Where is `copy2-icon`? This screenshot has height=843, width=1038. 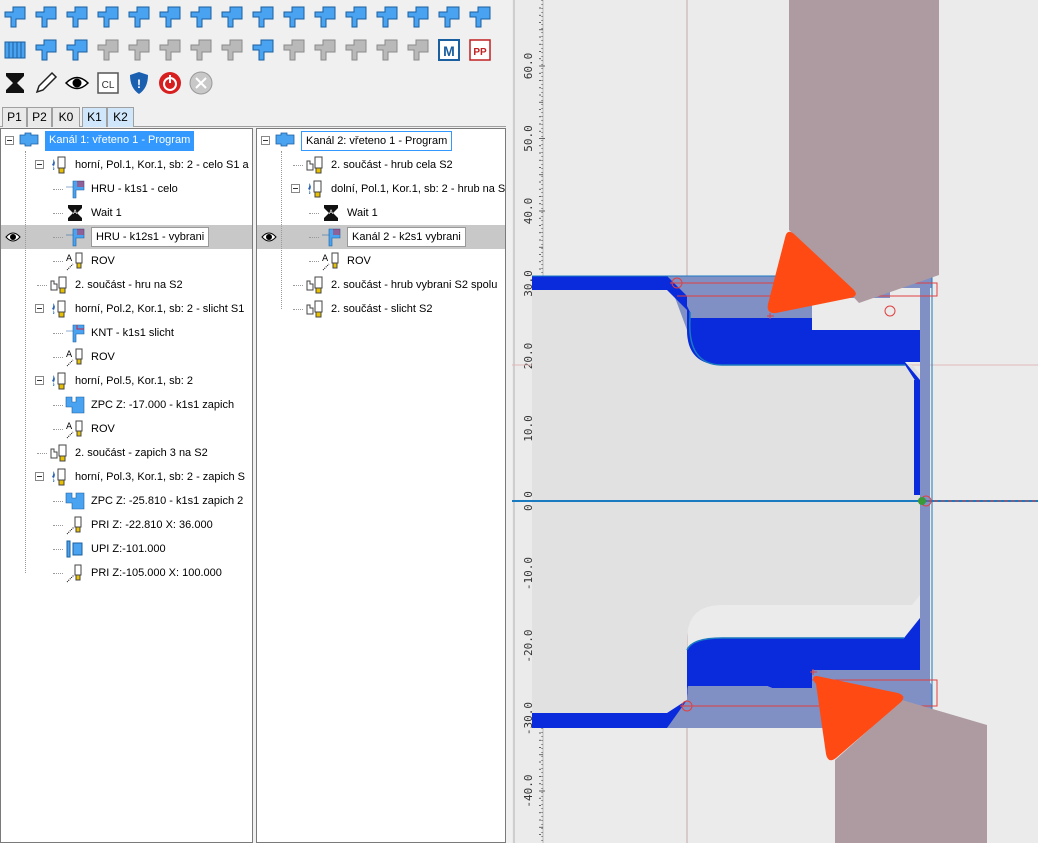
copy2-icon is located at coordinates (356, 50).